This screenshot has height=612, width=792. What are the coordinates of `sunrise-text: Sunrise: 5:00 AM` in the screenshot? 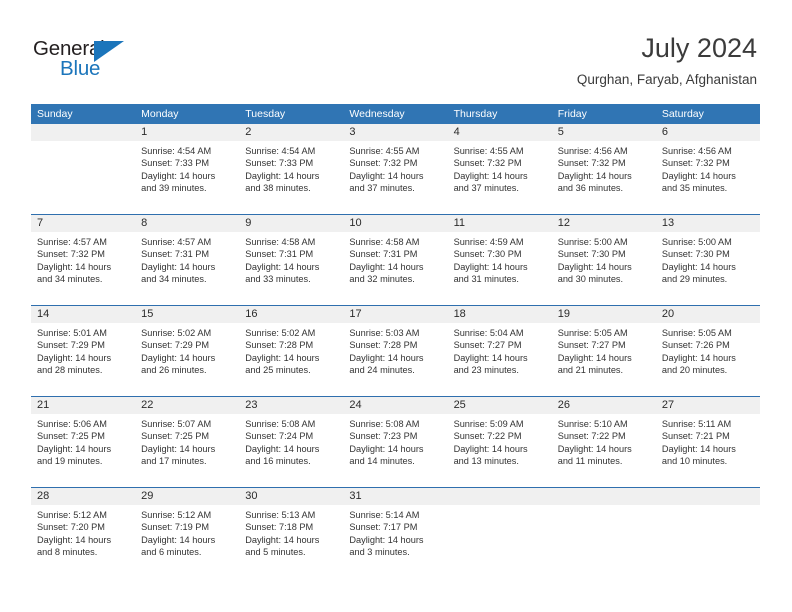 It's located at (696, 242).